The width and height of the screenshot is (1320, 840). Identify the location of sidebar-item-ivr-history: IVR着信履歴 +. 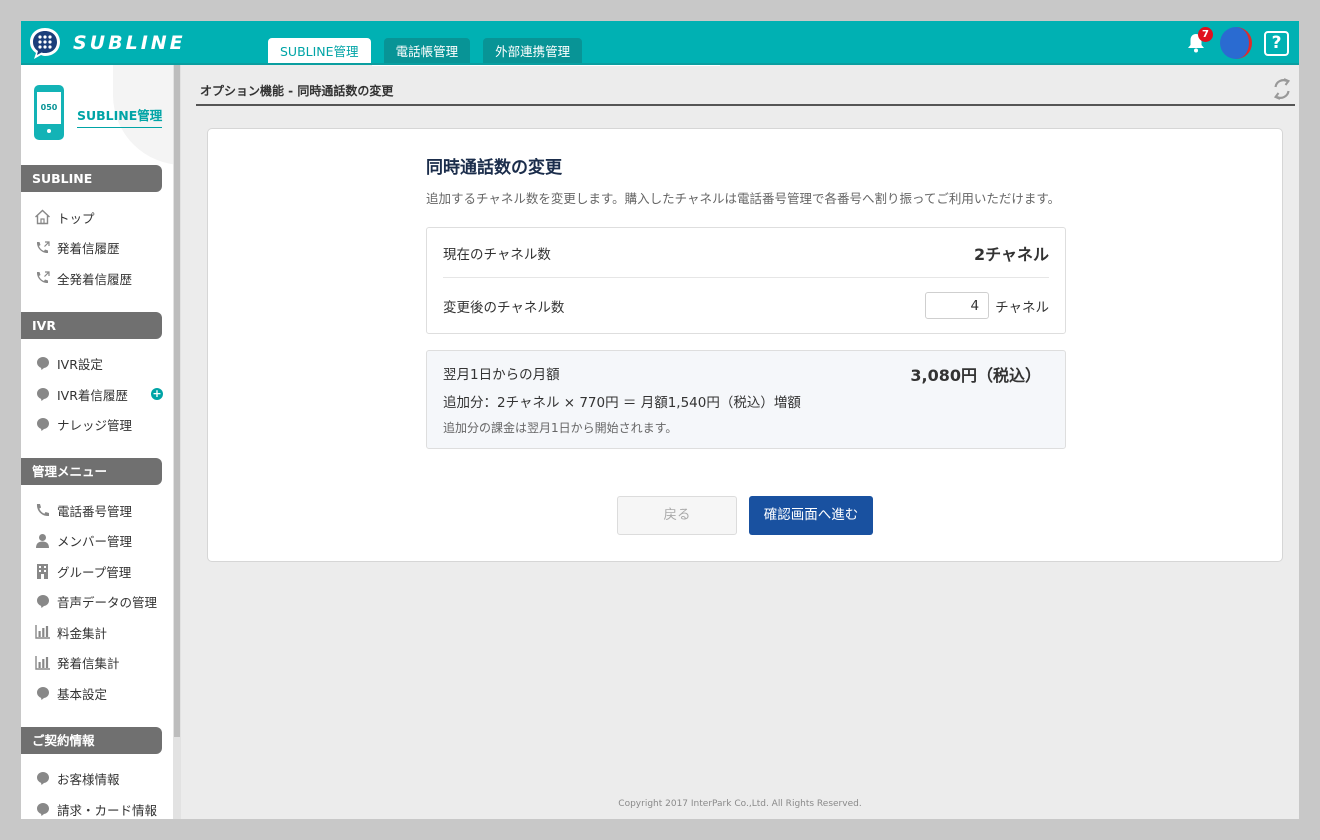
(97, 394).